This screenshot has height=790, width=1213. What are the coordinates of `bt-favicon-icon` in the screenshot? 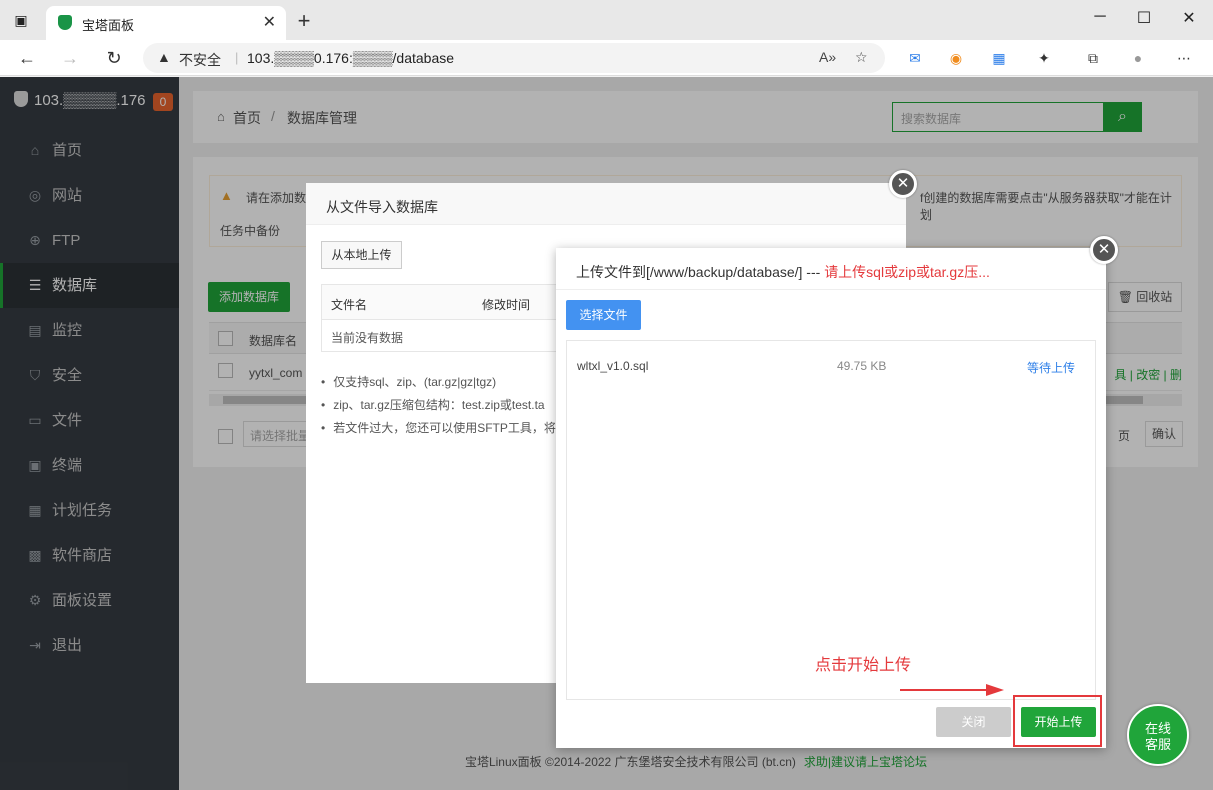 It's located at (65, 22).